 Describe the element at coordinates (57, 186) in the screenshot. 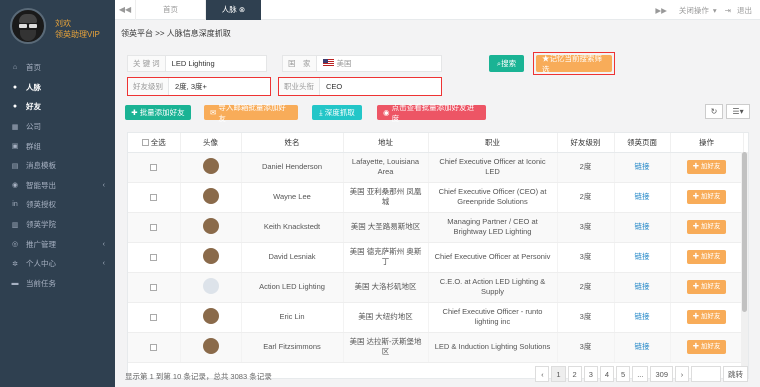

I see `sidebar-item-export: ◉ 智能导出 ‹` at that location.